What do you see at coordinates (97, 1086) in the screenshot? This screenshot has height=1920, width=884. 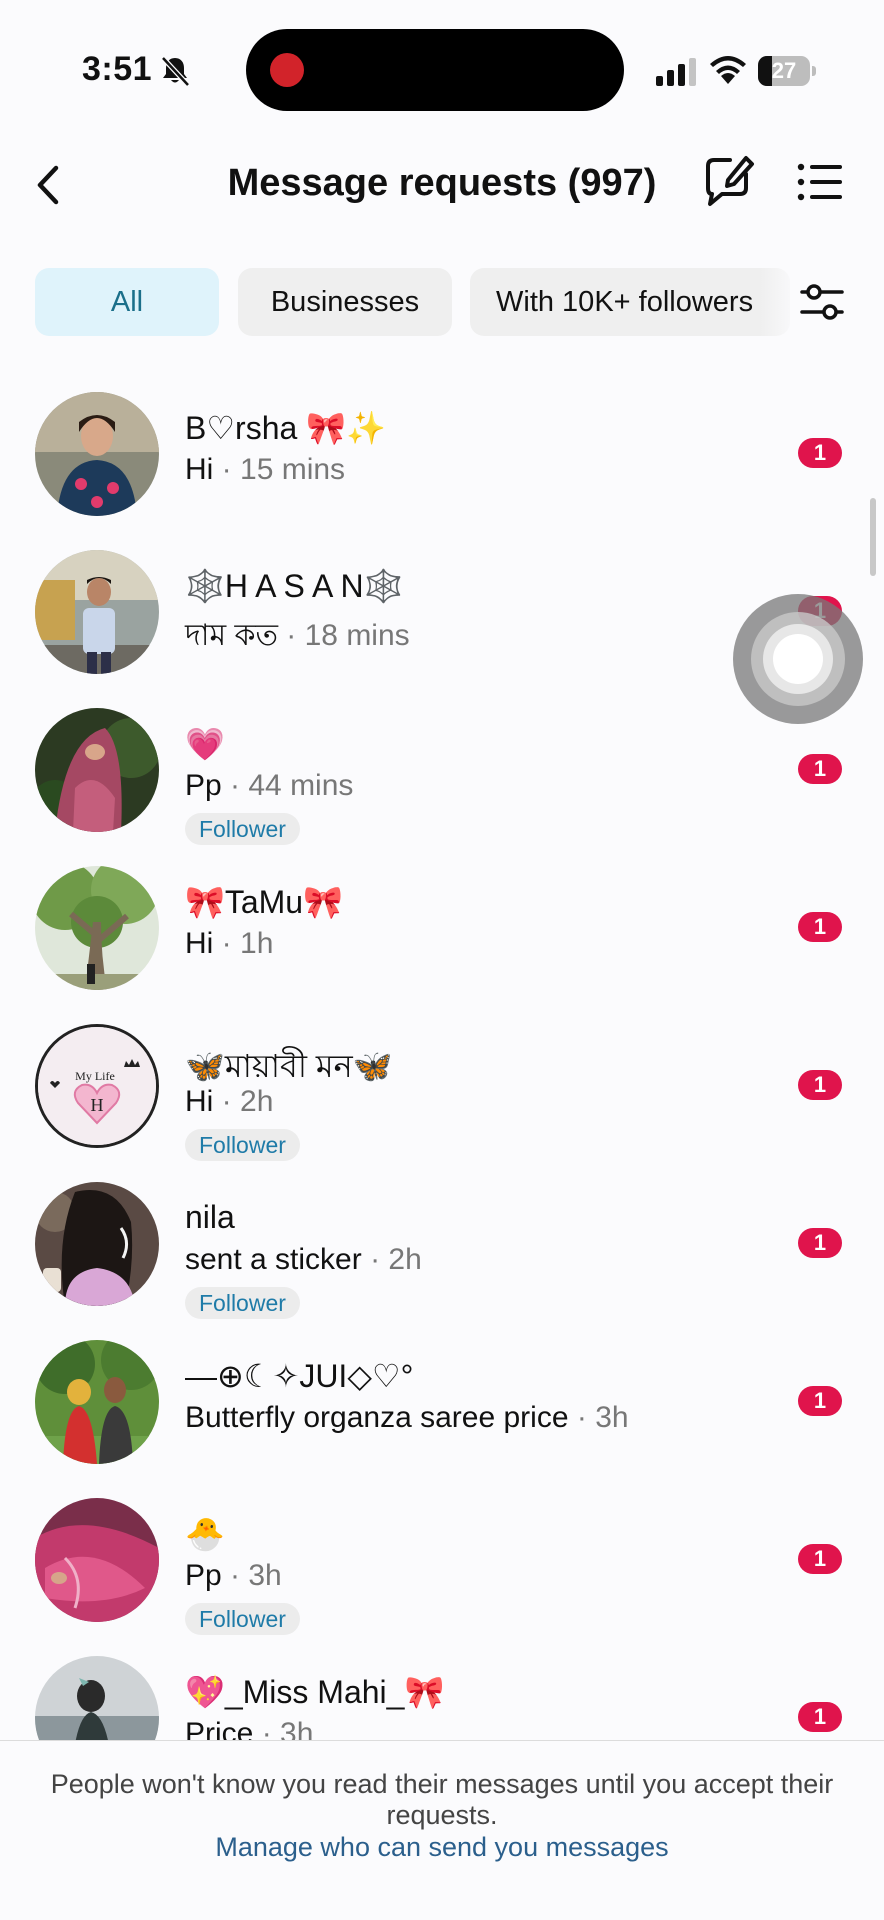 I see `avatar: My Life H` at bounding box center [97, 1086].